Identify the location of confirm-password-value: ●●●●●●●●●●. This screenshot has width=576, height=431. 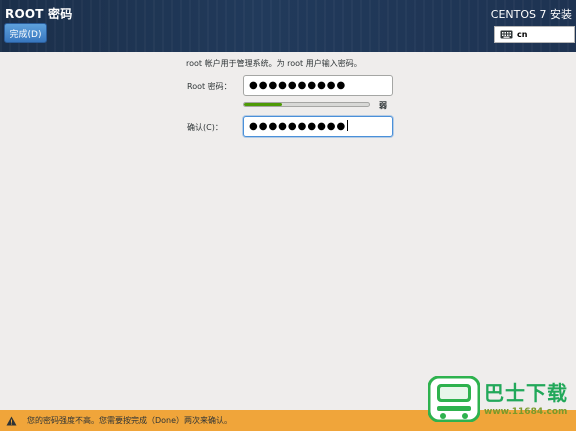
(298, 126).